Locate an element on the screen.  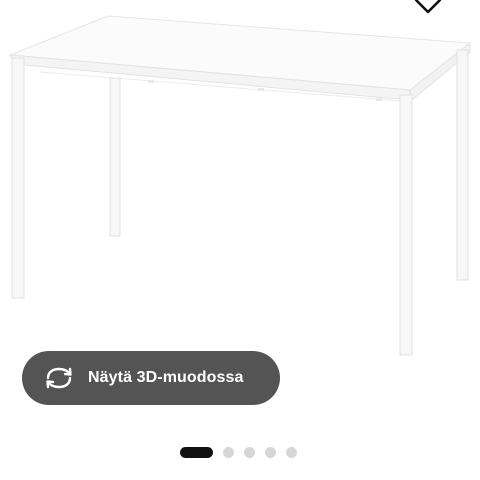
view-in-3d-button: Näytä 3D-muodossa is located at coordinates (151, 378).